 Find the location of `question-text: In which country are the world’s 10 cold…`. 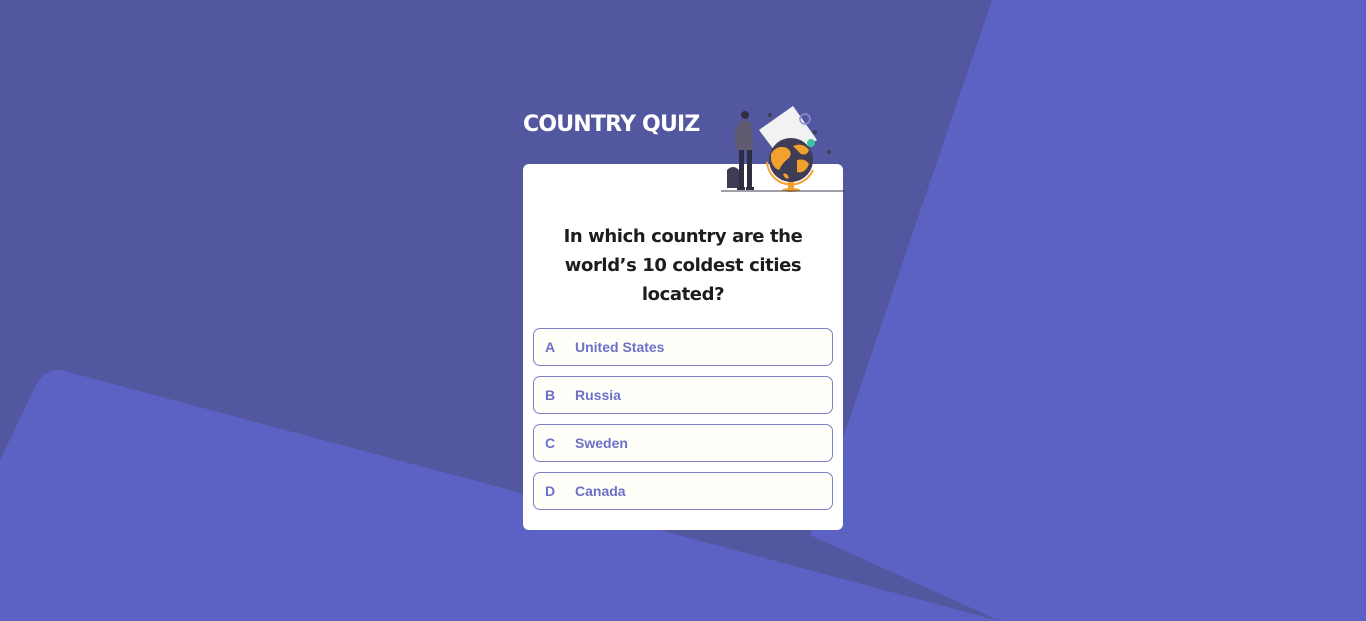

question-text: In which country are the world’s 10 cold… is located at coordinates (683, 265).